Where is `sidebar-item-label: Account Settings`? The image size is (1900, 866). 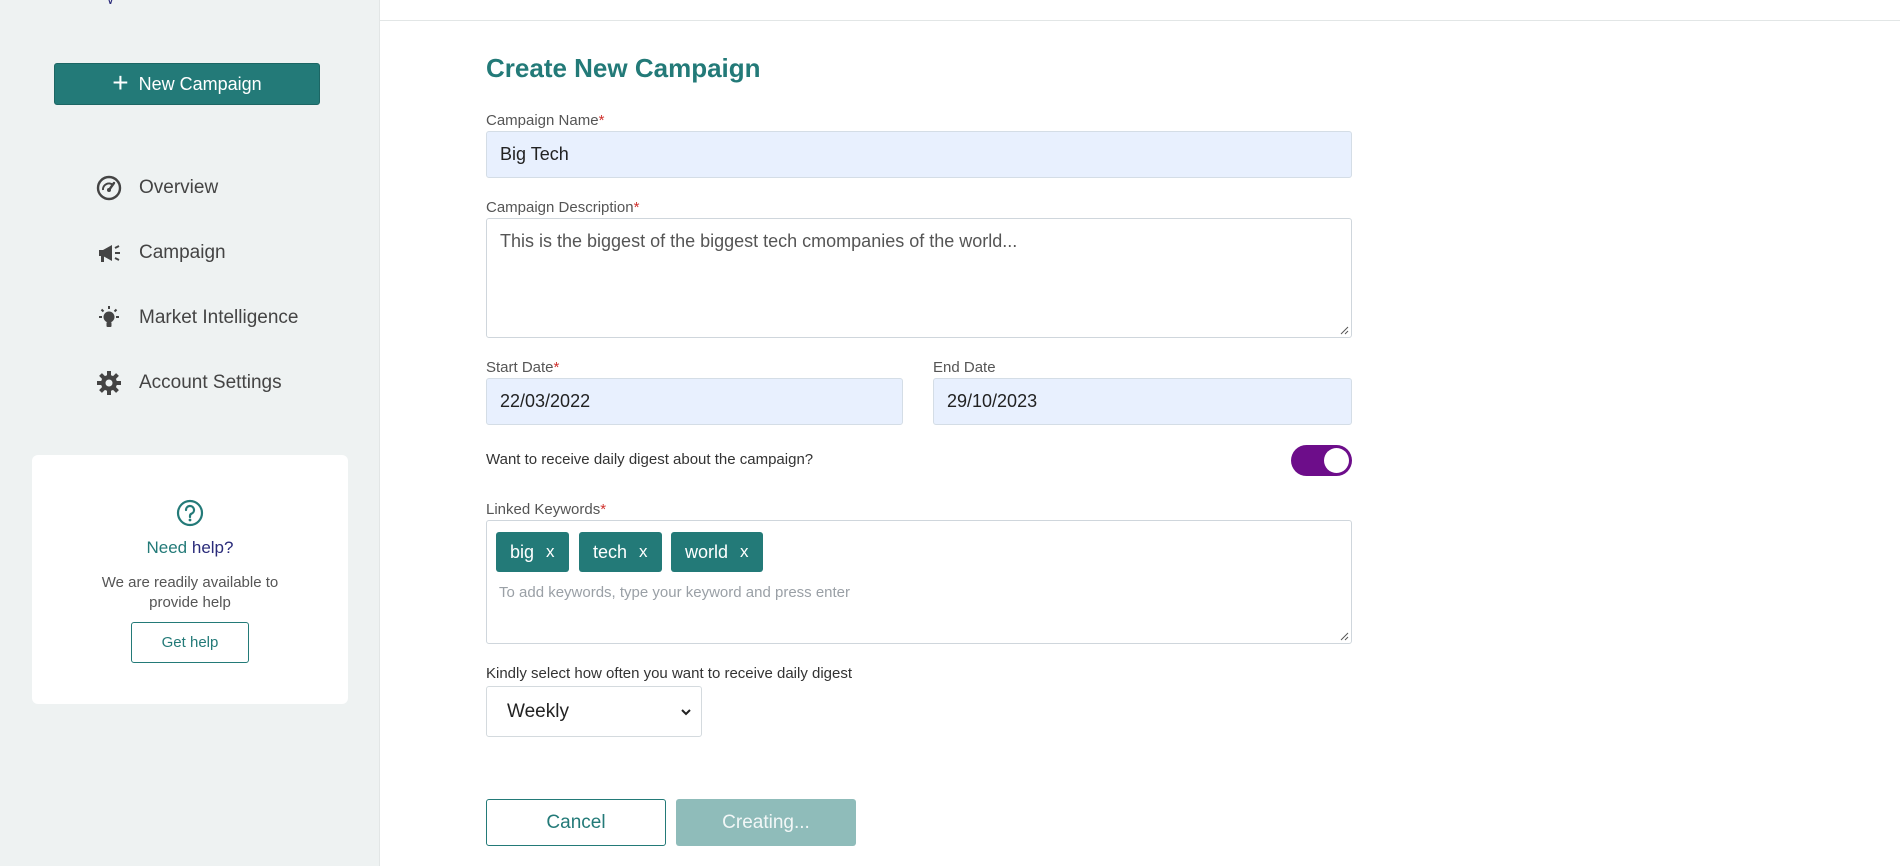 sidebar-item-label: Account Settings is located at coordinates (210, 382).